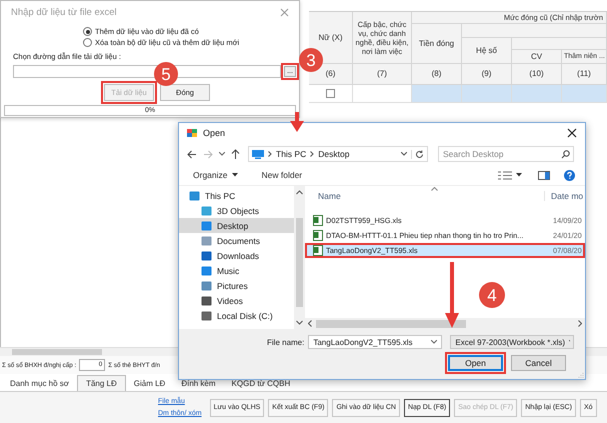 Image resolution: width=607 pixels, height=423 pixels. Describe the element at coordinates (236, 195) in the screenshot. I see `nav-item: This PC` at that location.